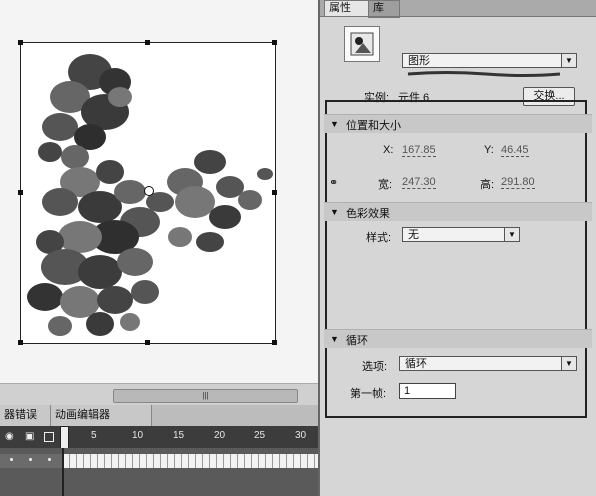 The height and width of the screenshot is (496, 596). I want to click on section-color-effect: ▼ 色彩效果, so click(458, 211).